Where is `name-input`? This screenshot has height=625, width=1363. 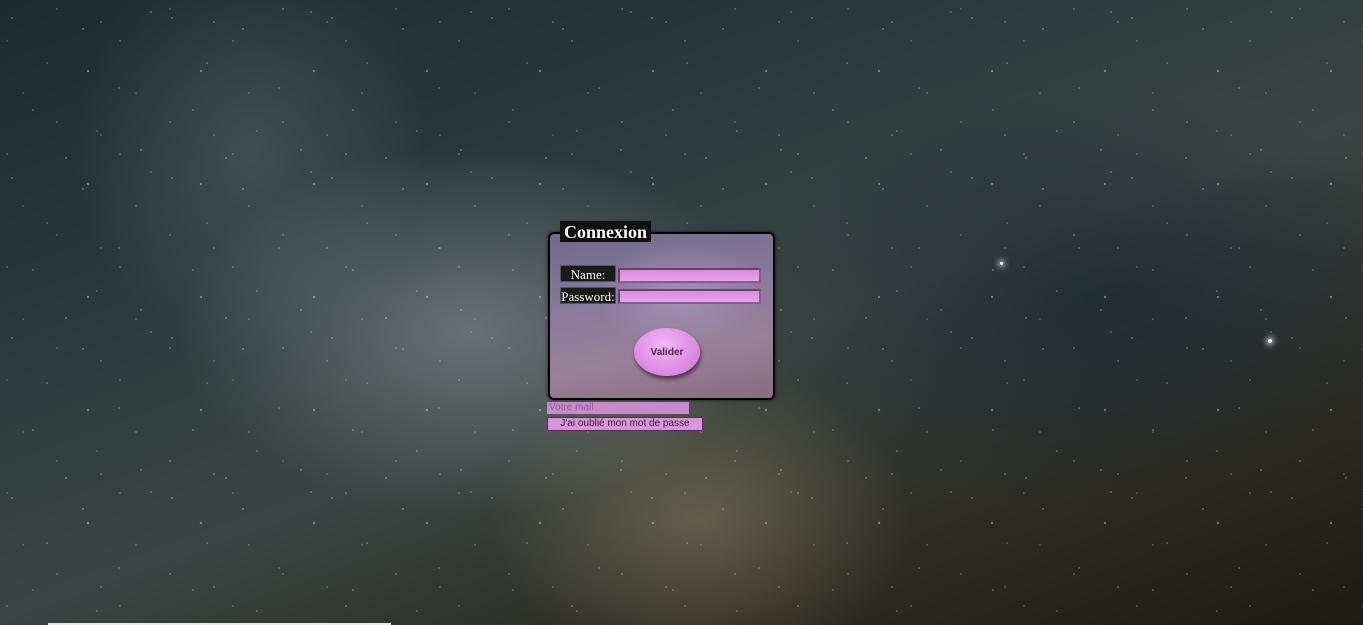
name-input is located at coordinates (689, 275).